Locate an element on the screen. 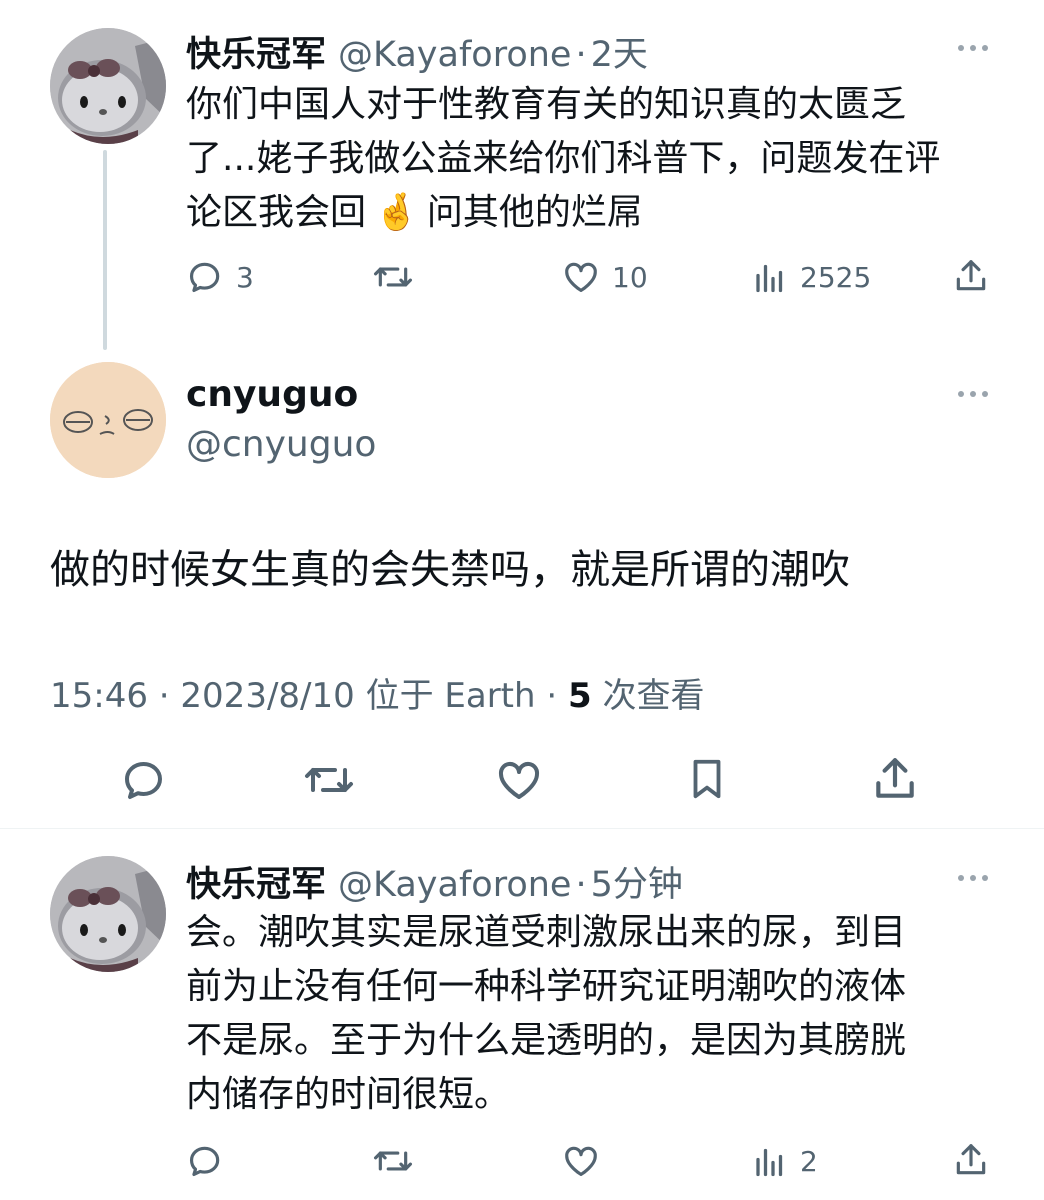 The image size is (1044, 1200). reply-author-handle: @Kayaforone is located at coordinates (454, 885).